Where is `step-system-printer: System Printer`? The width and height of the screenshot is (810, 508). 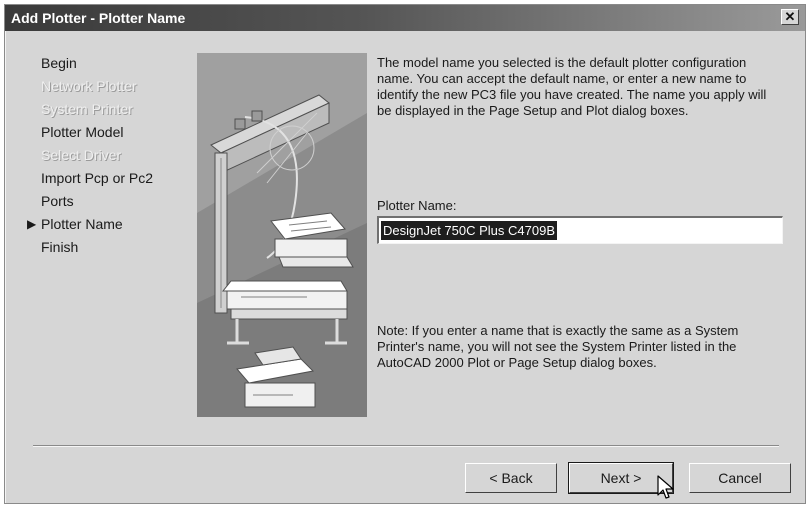 step-system-printer: System Printer is located at coordinates (110, 110).